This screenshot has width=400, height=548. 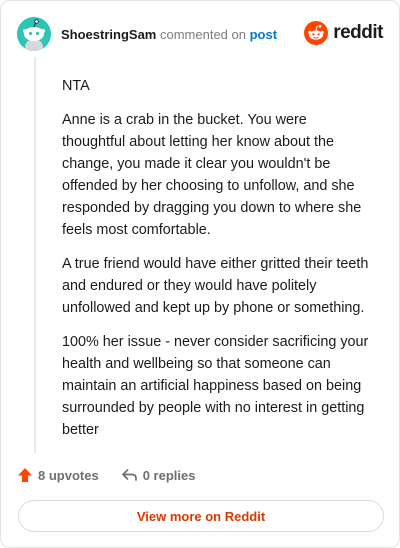 What do you see at coordinates (201, 516) in the screenshot?
I see `view-more-button: View more on Reddit` at bounding box center [201, 516].